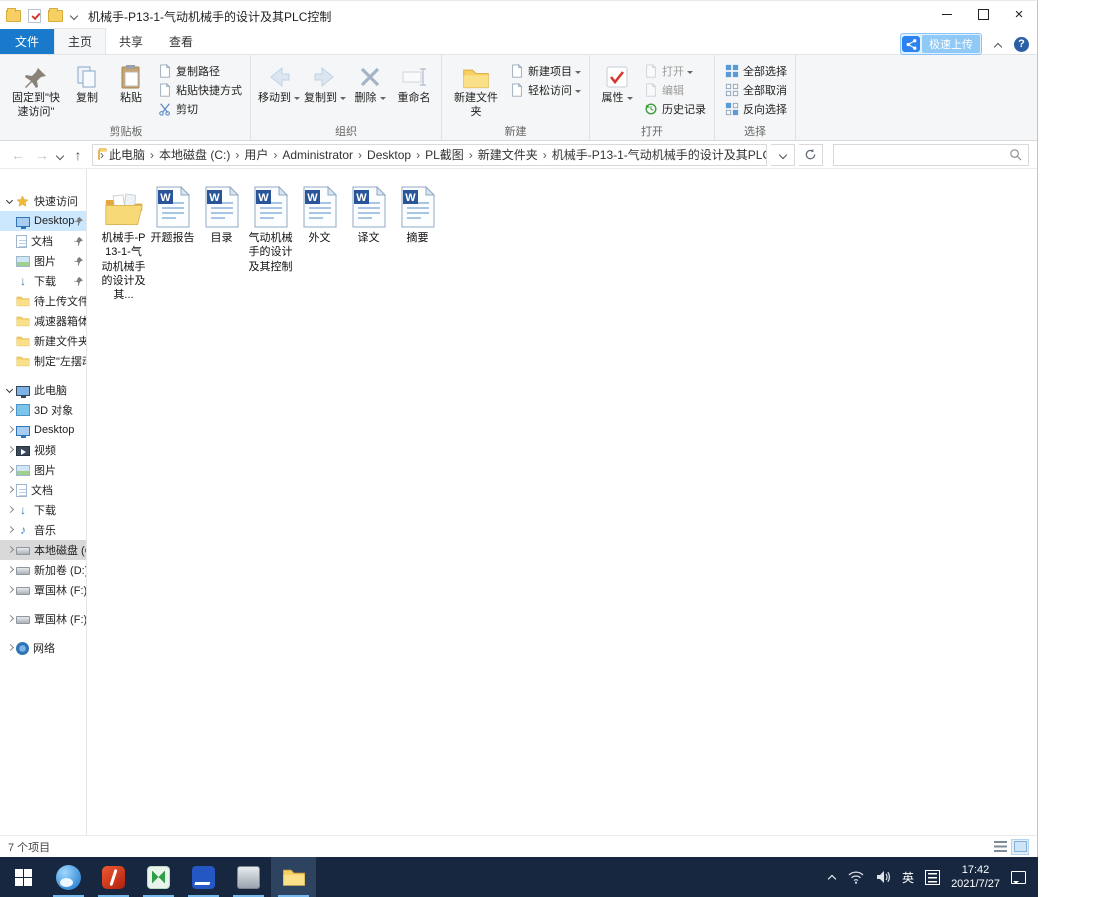 Image resolution: width=1110 pixels, height=897 pixels. What do you see at coordinates (194, 154) in the screenshot?
I see `breadcrumb-segment: 本地磁盘 (C:)` at bounding box center [194, 154].